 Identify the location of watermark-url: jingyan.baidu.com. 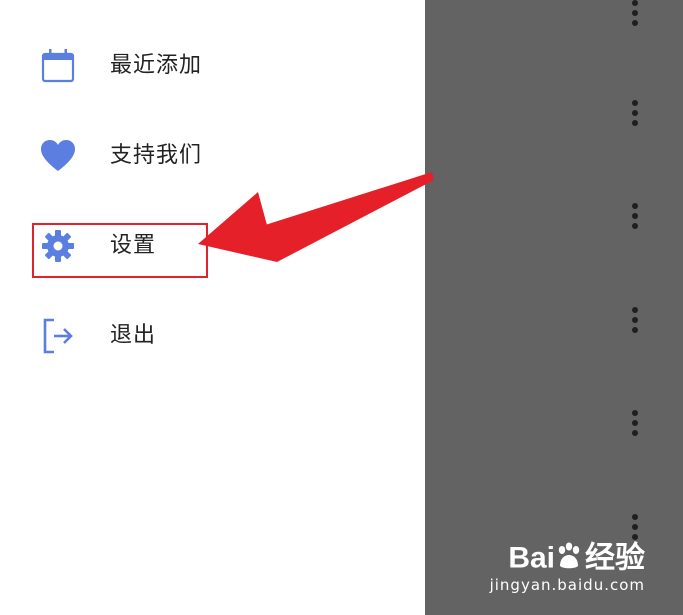
(567, 585).